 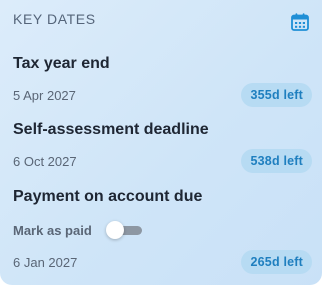 I want to click on days-left-badge: 538d left, so click(x=276, y=161).